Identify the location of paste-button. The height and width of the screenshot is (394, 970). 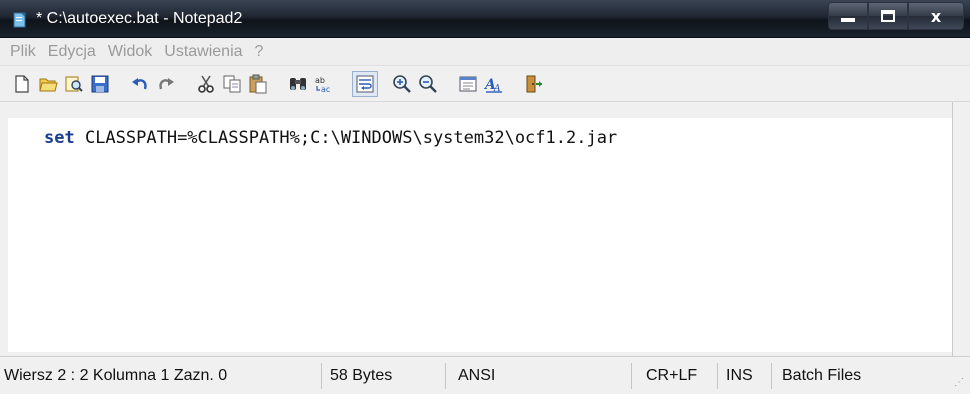
(258, 84).